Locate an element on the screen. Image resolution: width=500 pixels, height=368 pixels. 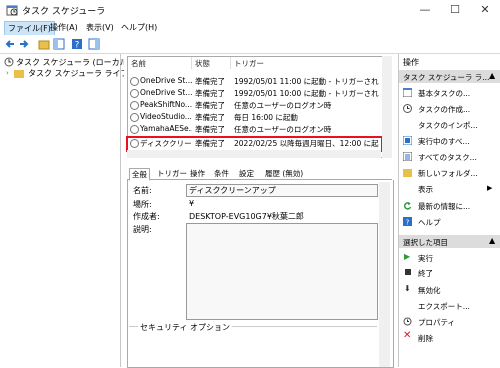
tab-triggers: トリガー is located at coordinates (172, 173).